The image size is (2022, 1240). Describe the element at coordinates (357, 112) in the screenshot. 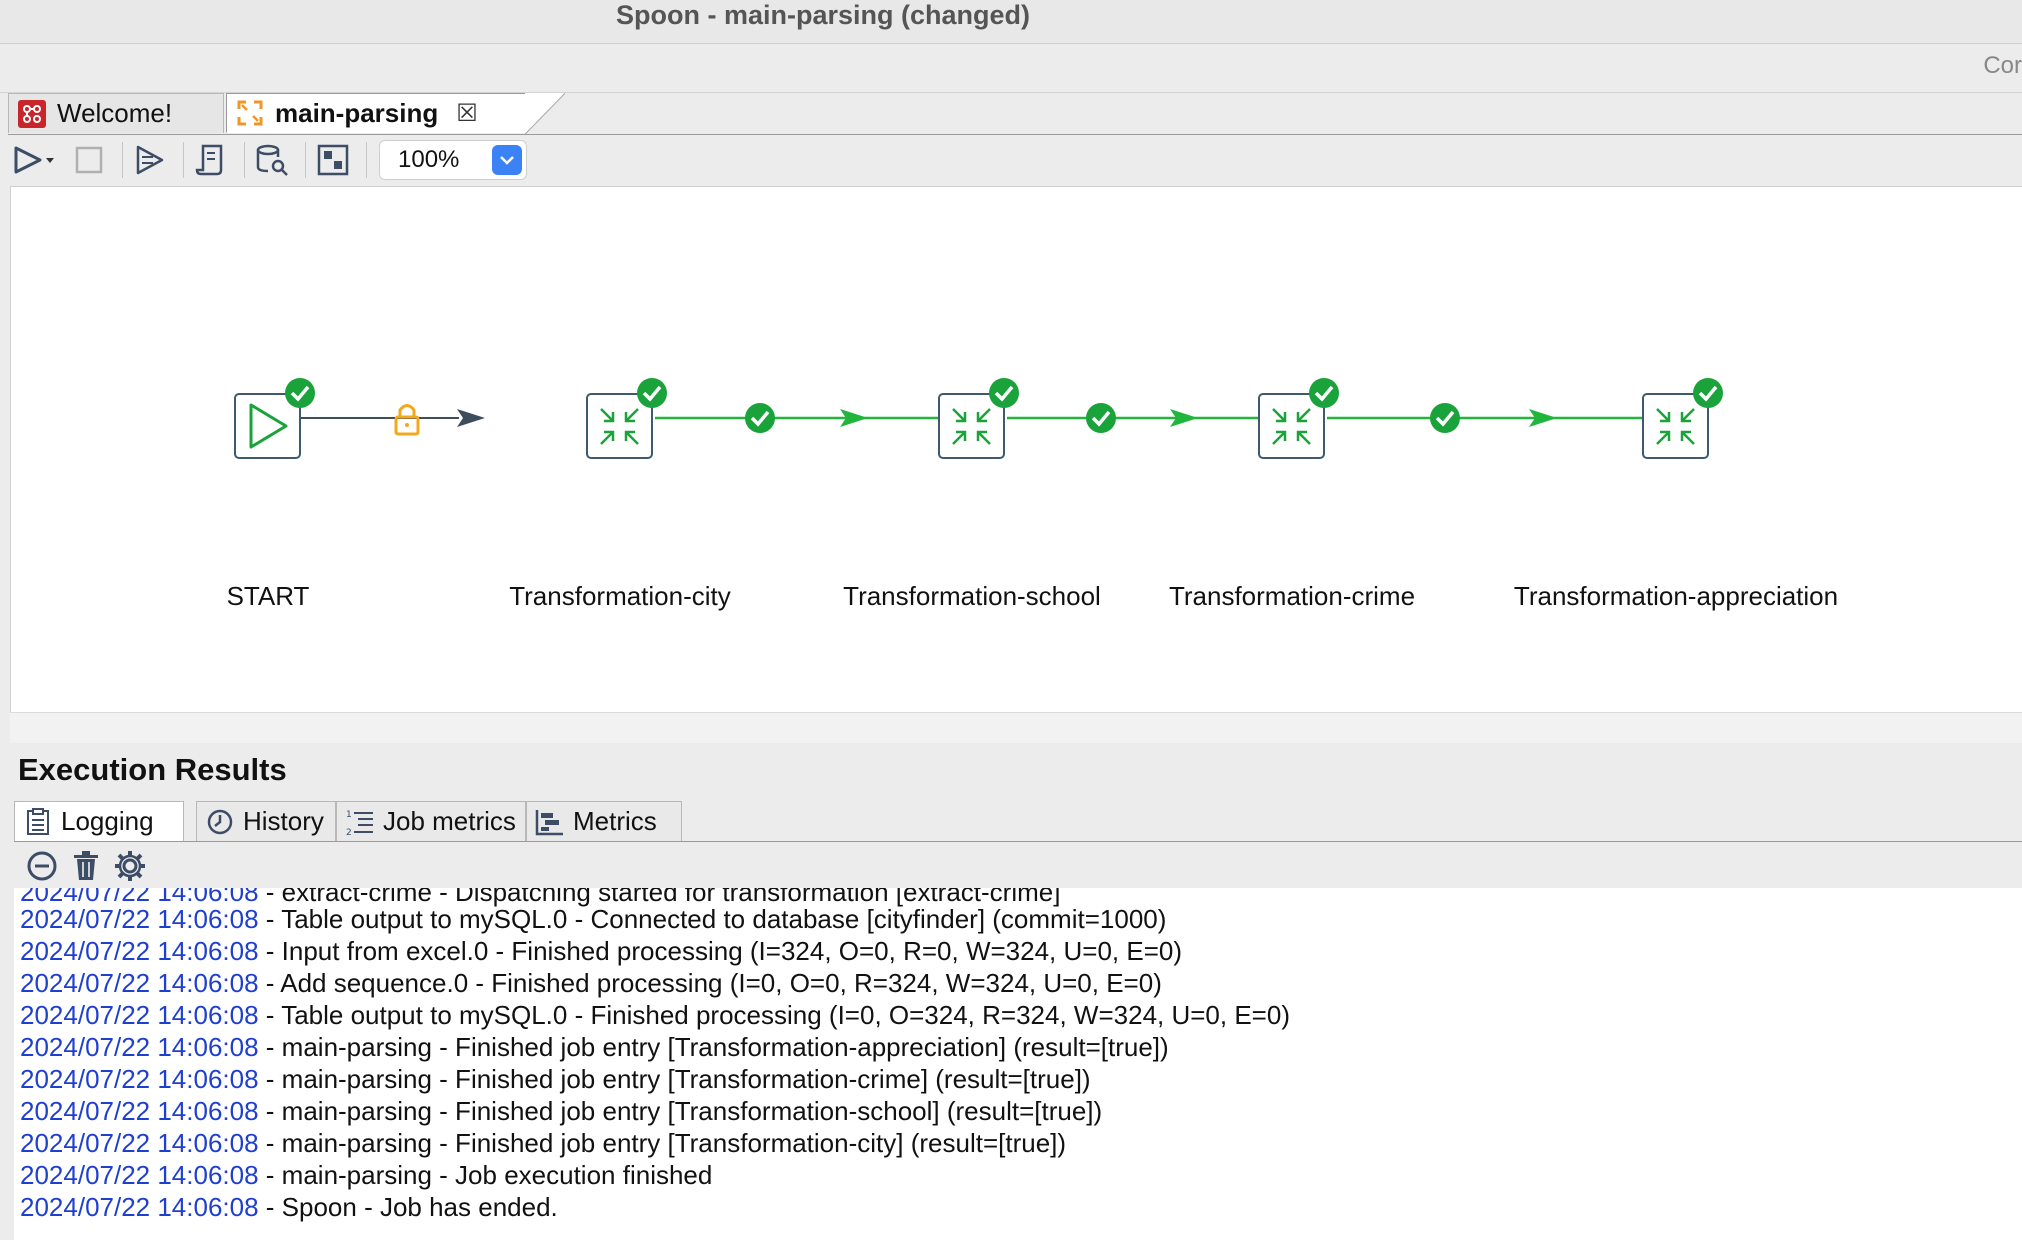

I see `tab-main-parsing-label: main-parsing` at that location.